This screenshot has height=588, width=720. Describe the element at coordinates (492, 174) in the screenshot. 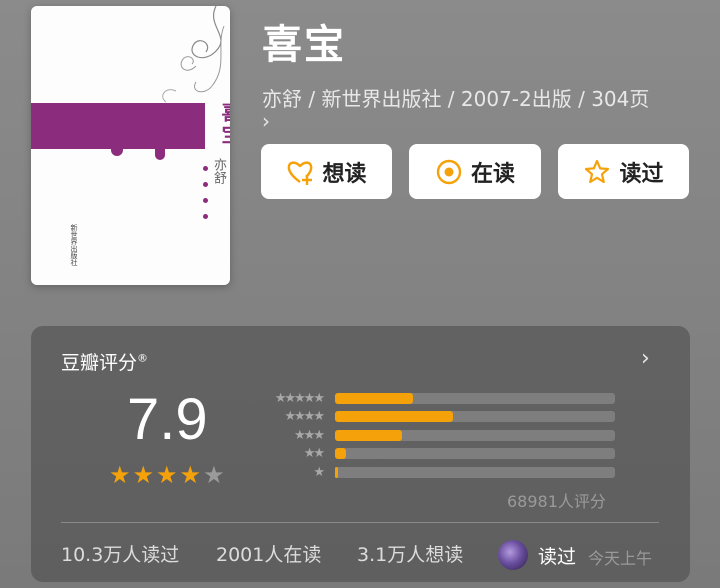

I see `reading-label: 在读` at that location.